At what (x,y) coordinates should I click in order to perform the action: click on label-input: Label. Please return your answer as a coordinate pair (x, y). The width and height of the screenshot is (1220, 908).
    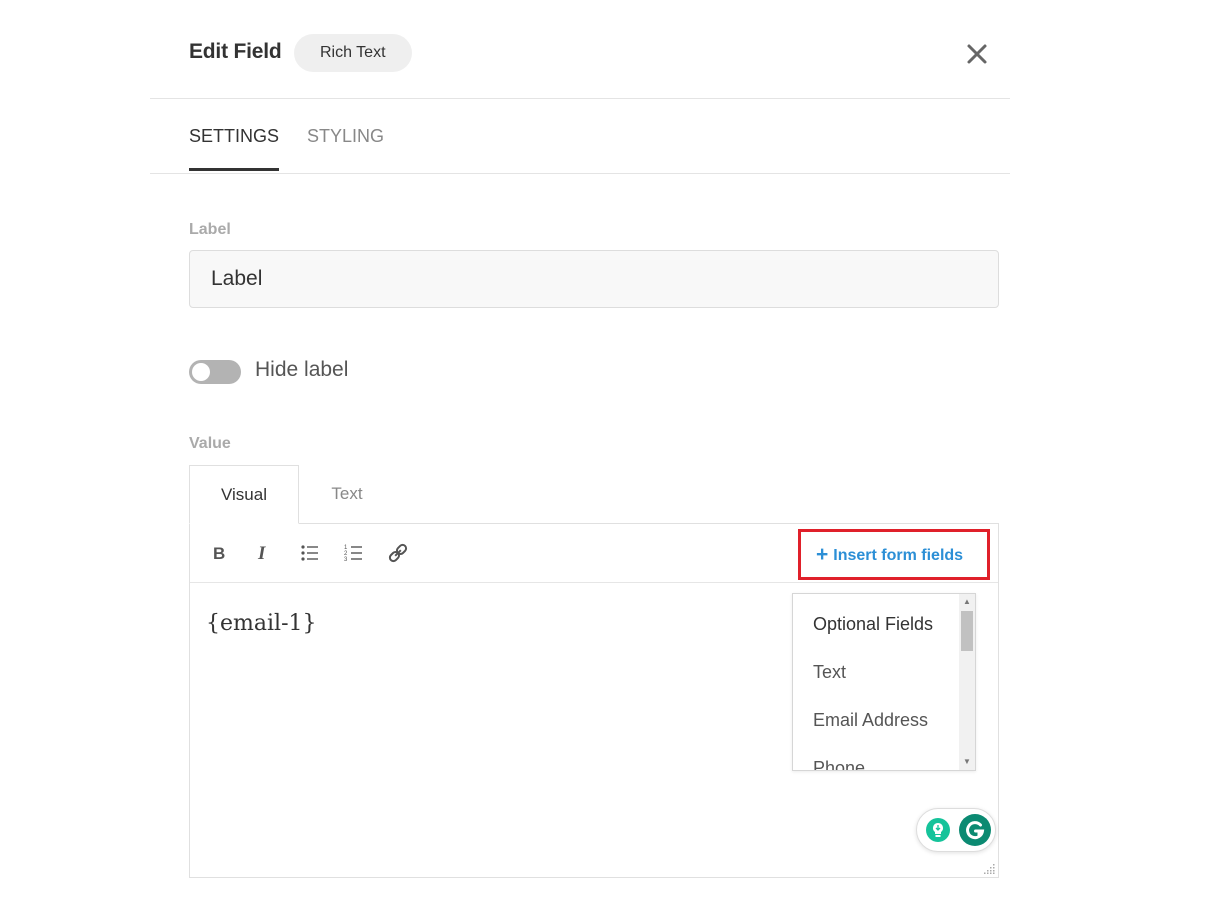
    Looking at the image, I should click on (594, 279).